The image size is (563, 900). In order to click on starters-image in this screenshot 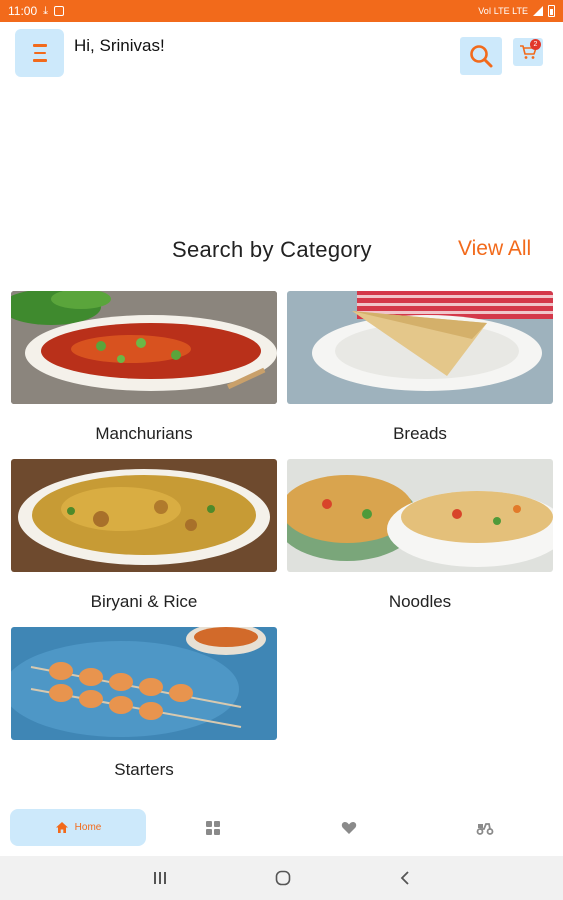, I will do `click(144, 683)`.